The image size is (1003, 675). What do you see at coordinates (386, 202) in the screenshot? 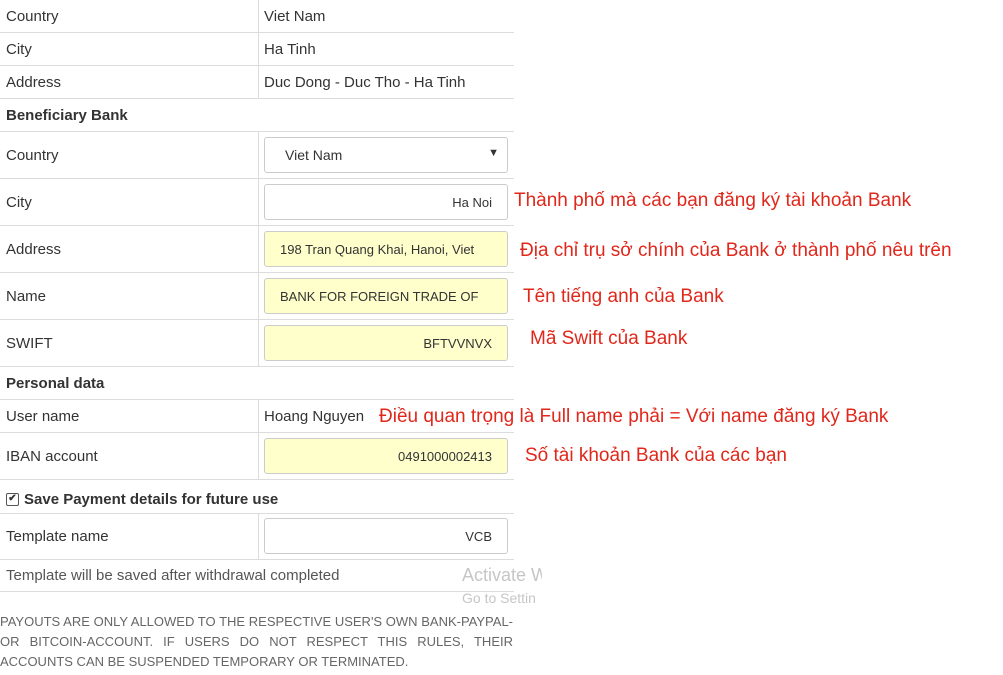
I see `bank-city-input` at bounding box center [386, 202].